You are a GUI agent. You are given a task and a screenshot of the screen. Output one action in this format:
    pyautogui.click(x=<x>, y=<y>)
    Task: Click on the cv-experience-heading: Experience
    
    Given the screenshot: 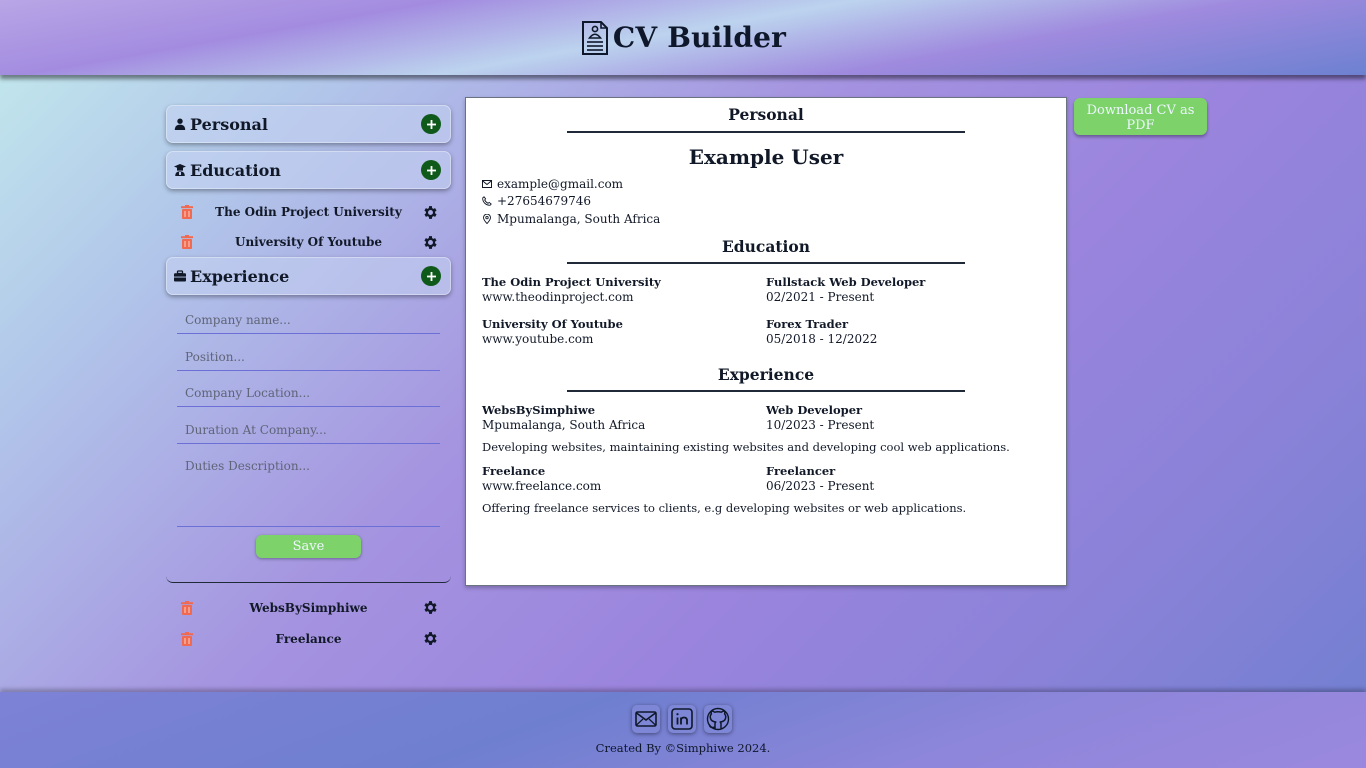 What is the action you would take?
    pyautogui.click(x=766, y=374)
    